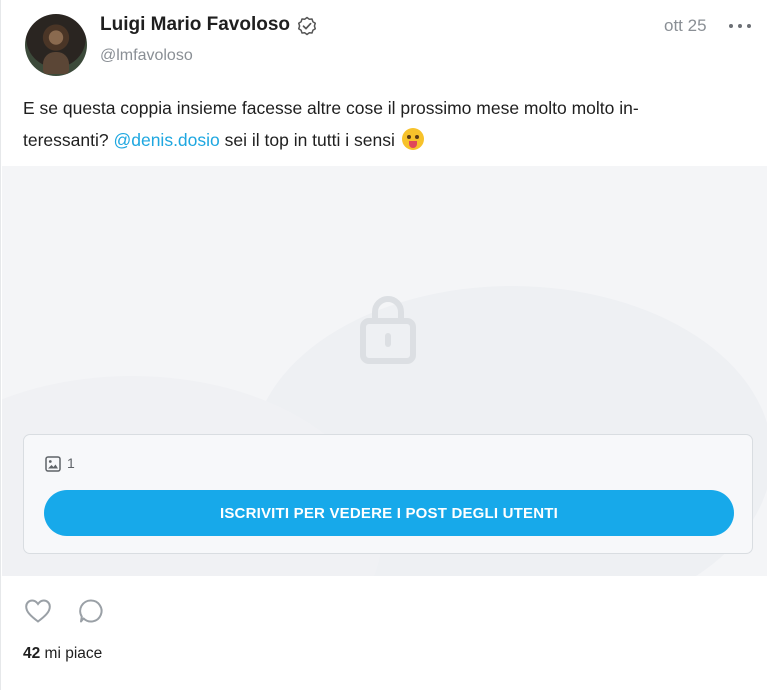 The width and height of the screenshot is (767, 690). What do you see at coordinates (389, 513) in the screenshot?
I see `subscribe-button: ISCRIVITI PER VEDERE I POST DEGLI UTENTI` at bounding box center [389, 513].